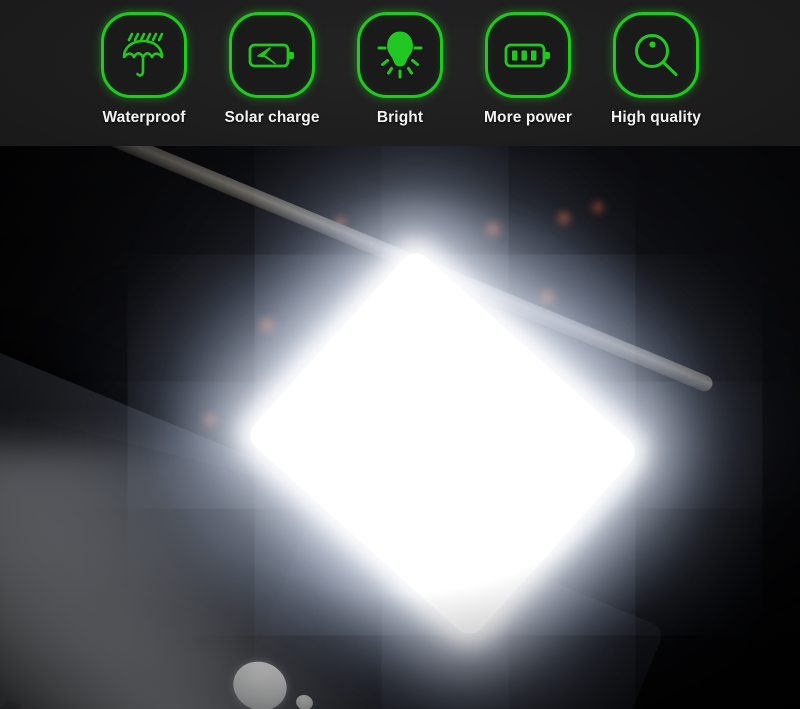 The height and width of the screenshot is (709, 800). I want to click on feature-icon-box-waterproof, so click(144, 55).